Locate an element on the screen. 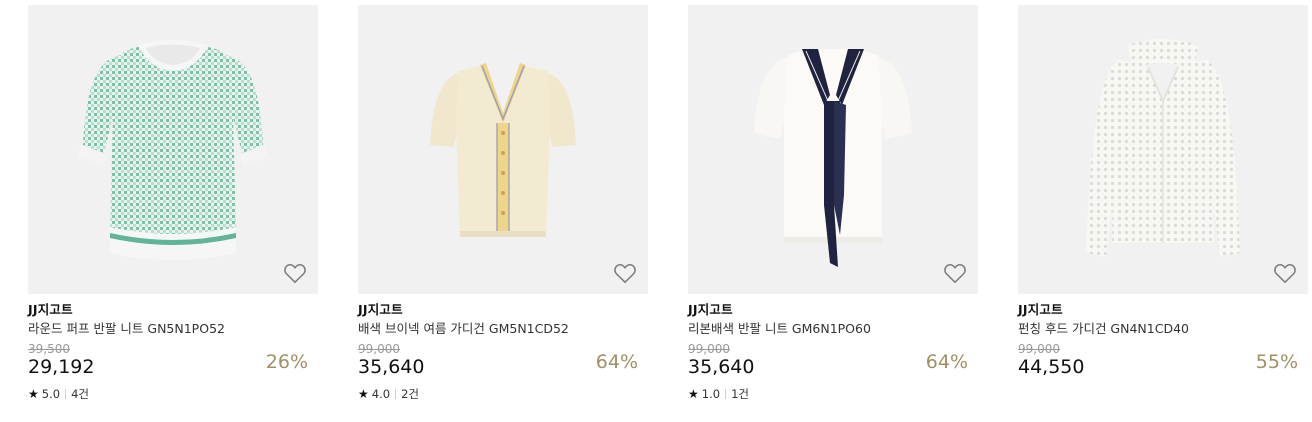 The width and height of the screenshot is (1312, 422). review-count: 1건 is located at coordinates (740, 394).